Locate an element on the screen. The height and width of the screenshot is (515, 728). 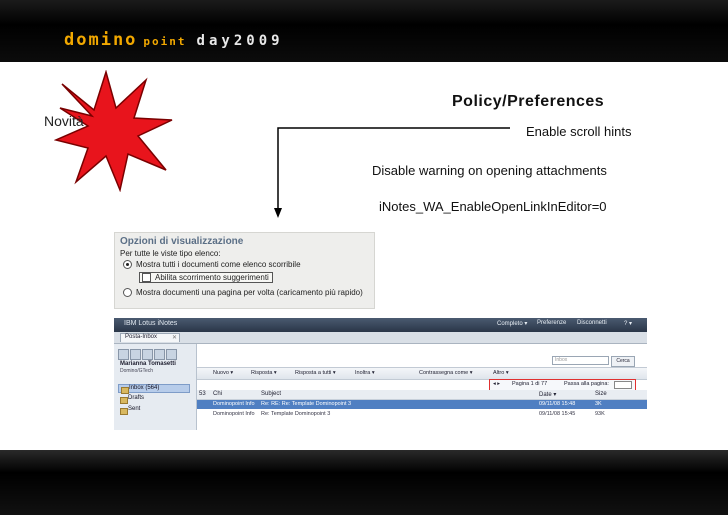
checkbox-icon is located at coordinates (146, 278).